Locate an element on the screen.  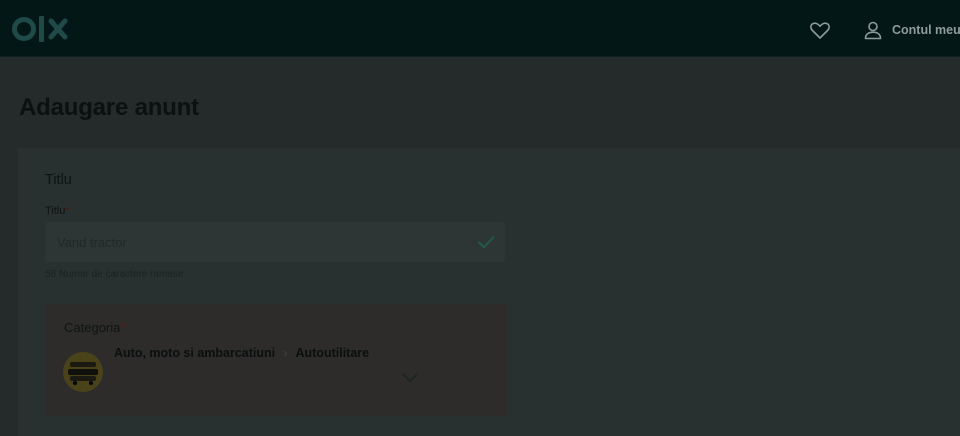
required-mark: * is located at coordinates (67, 211).